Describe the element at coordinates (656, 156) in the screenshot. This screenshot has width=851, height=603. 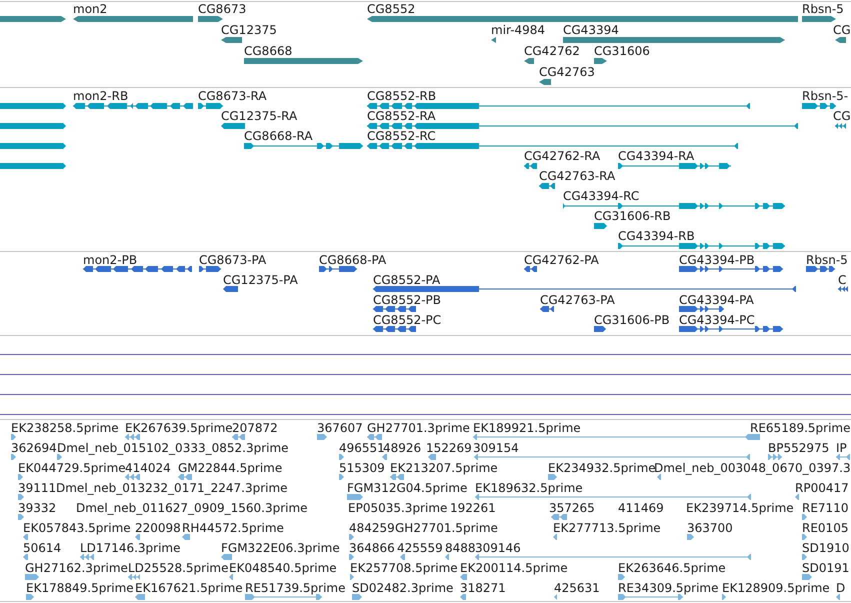
I see `feature-label: CG43394-RA` at that location.